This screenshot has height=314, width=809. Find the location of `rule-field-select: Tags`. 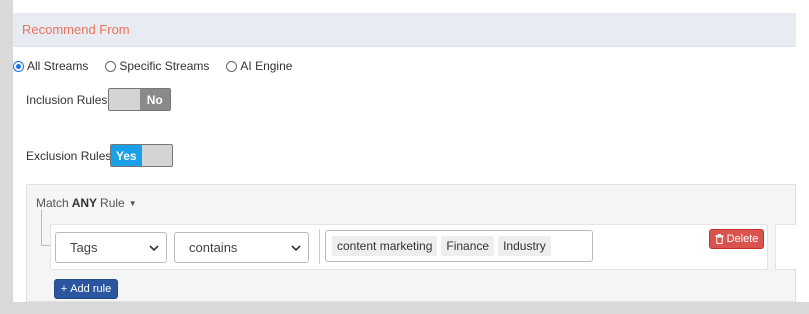

rule-field-select: Tags is located at coordinates (111, 247).